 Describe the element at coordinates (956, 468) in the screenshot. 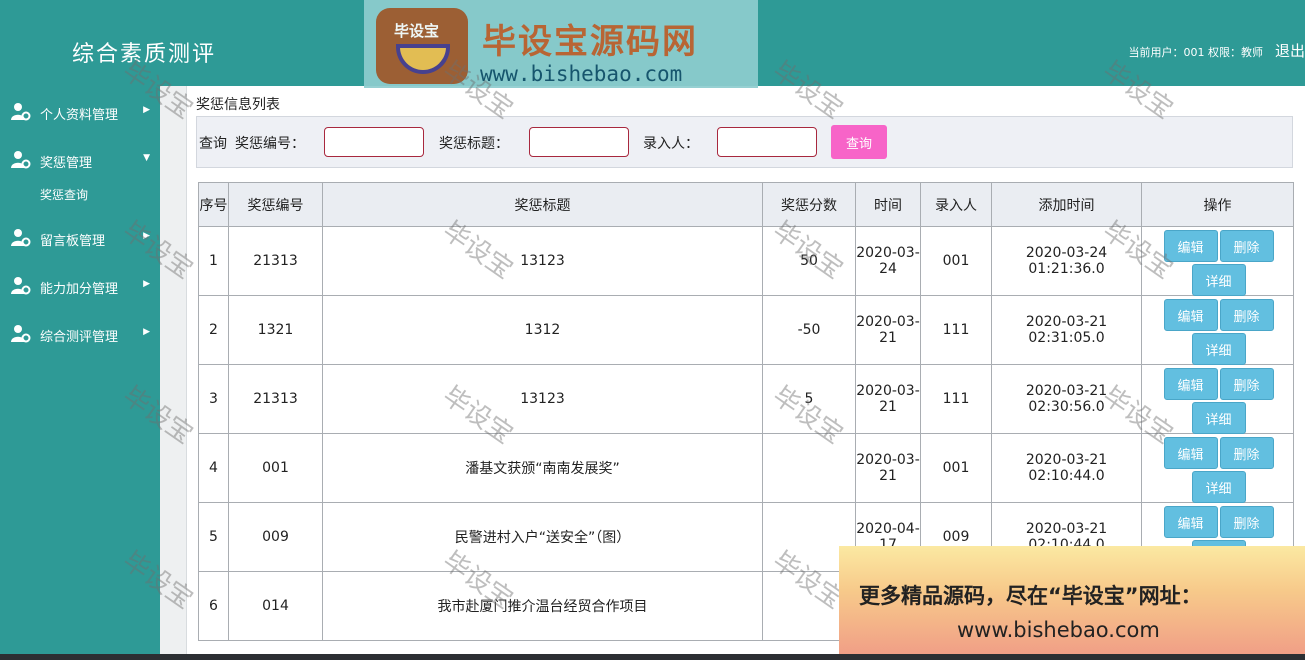

I see `cell-recorder: 001` at that location.